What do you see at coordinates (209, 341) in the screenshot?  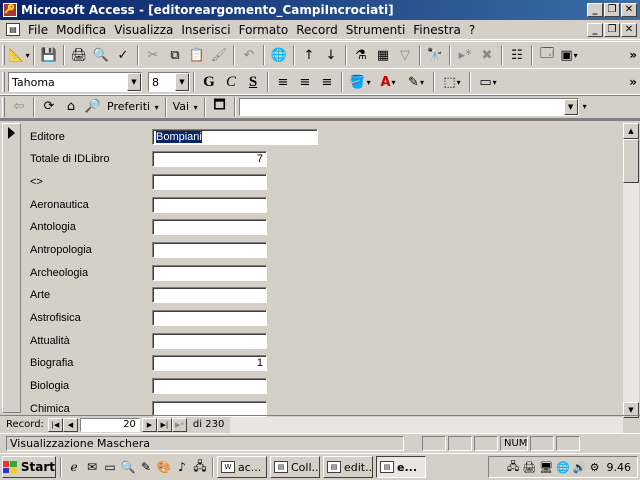 I see `attualita-field` at bounding box center [209, 341].